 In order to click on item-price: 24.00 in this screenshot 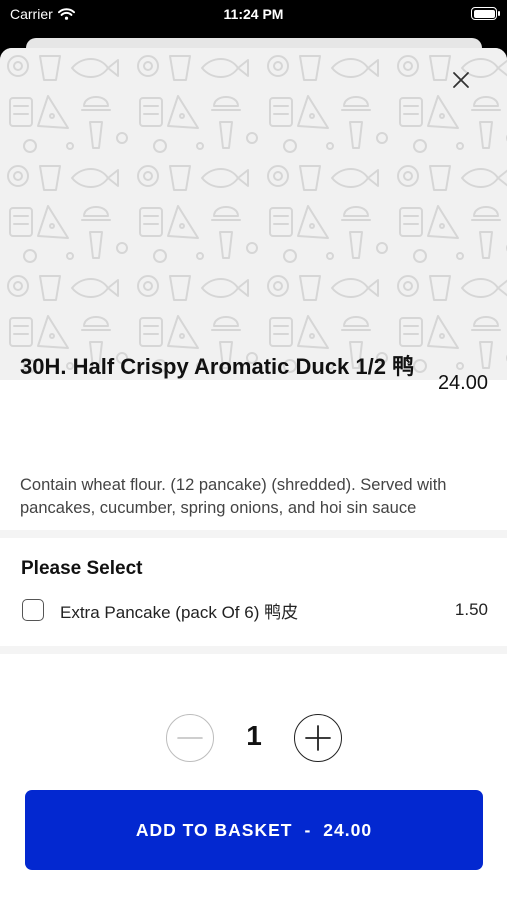, I will do `click(462, 383)`.